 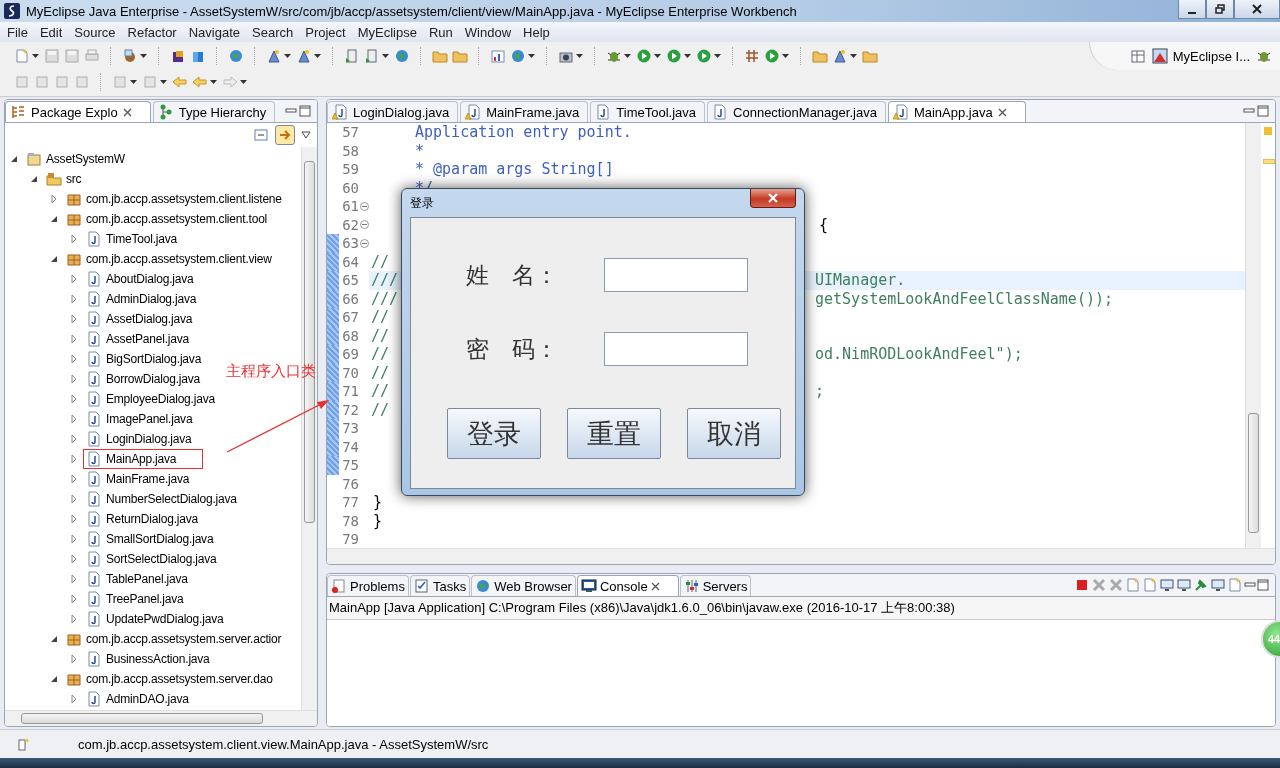 What do you see at coordinates (184, 199) in the screenshot?
I see `tree-item: com.jb.accp.assetsystem.client.listene` at bounding box center [184, 199].